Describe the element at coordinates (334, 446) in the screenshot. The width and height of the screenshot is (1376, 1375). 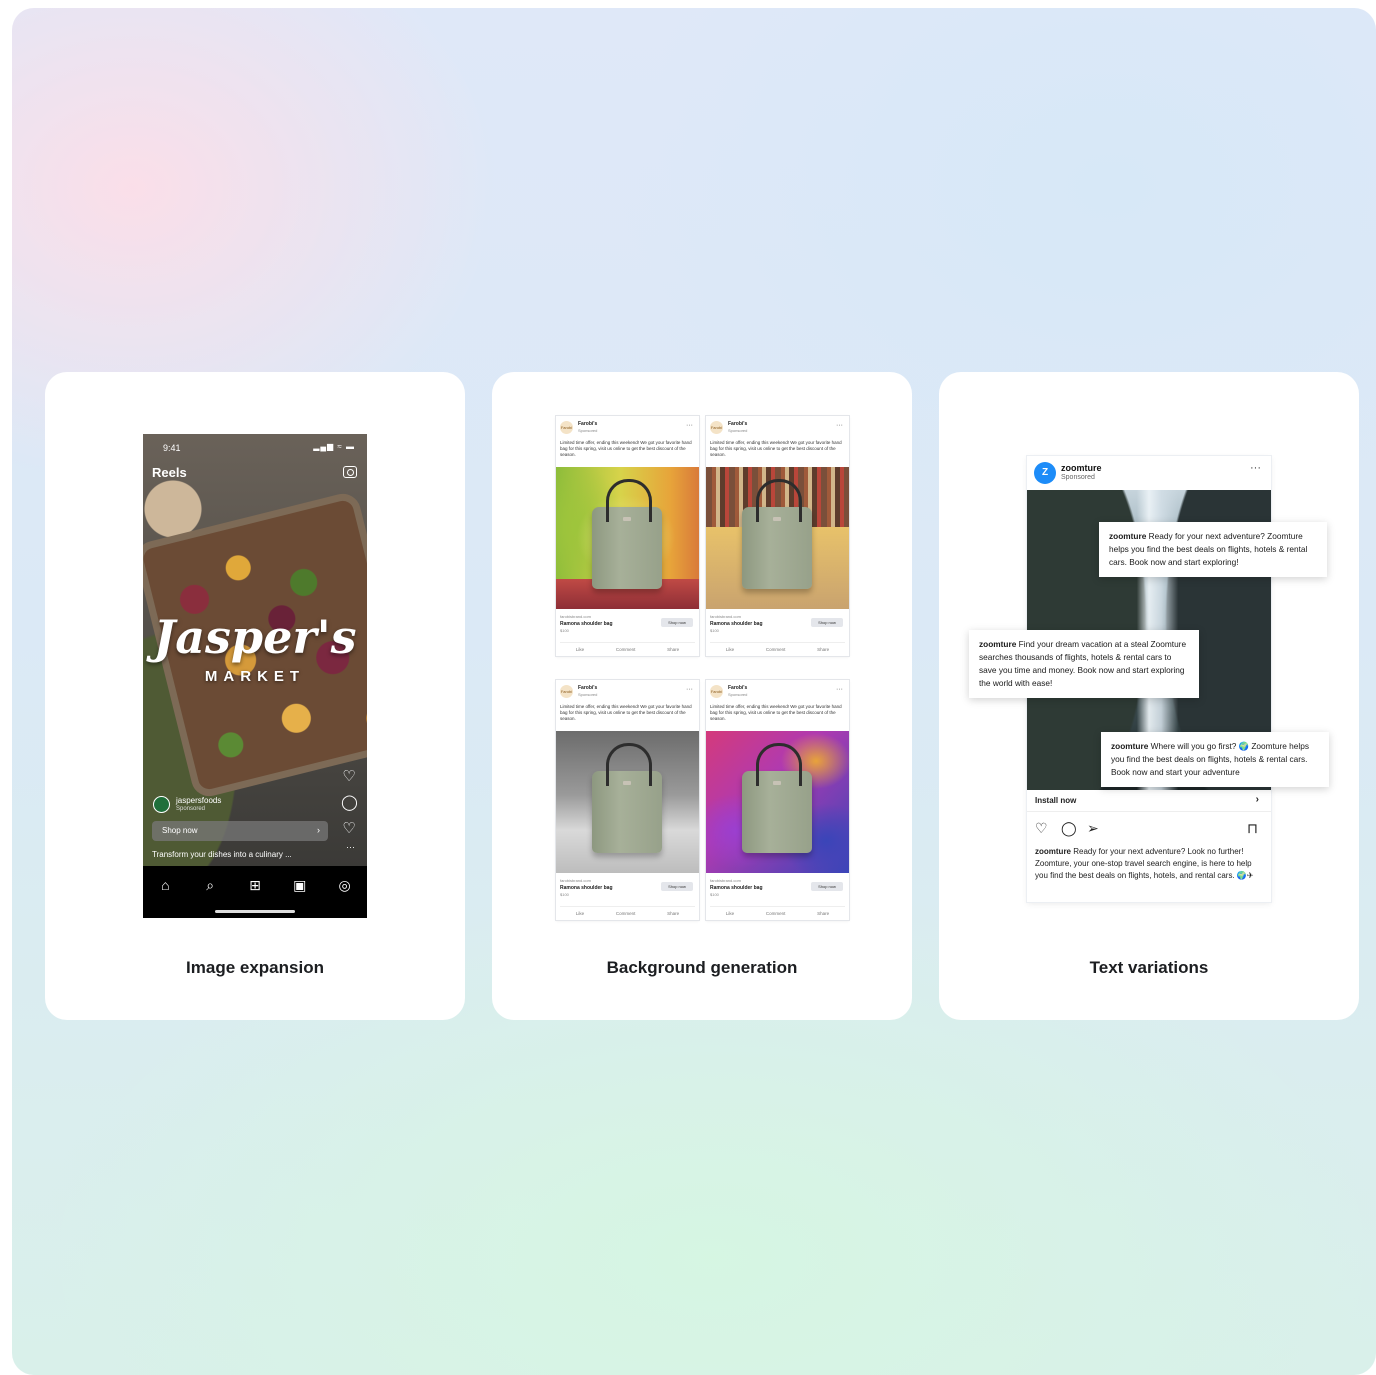
I see `status-icons: ▂▄▆ ≈ ▬` at that location.